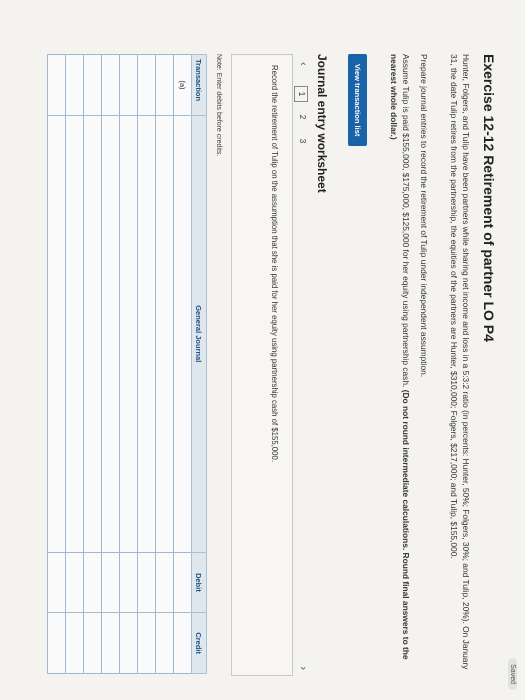 This screenshot has width=525, height=700. I want to click on header-debit: Debit, so click(199, 582).